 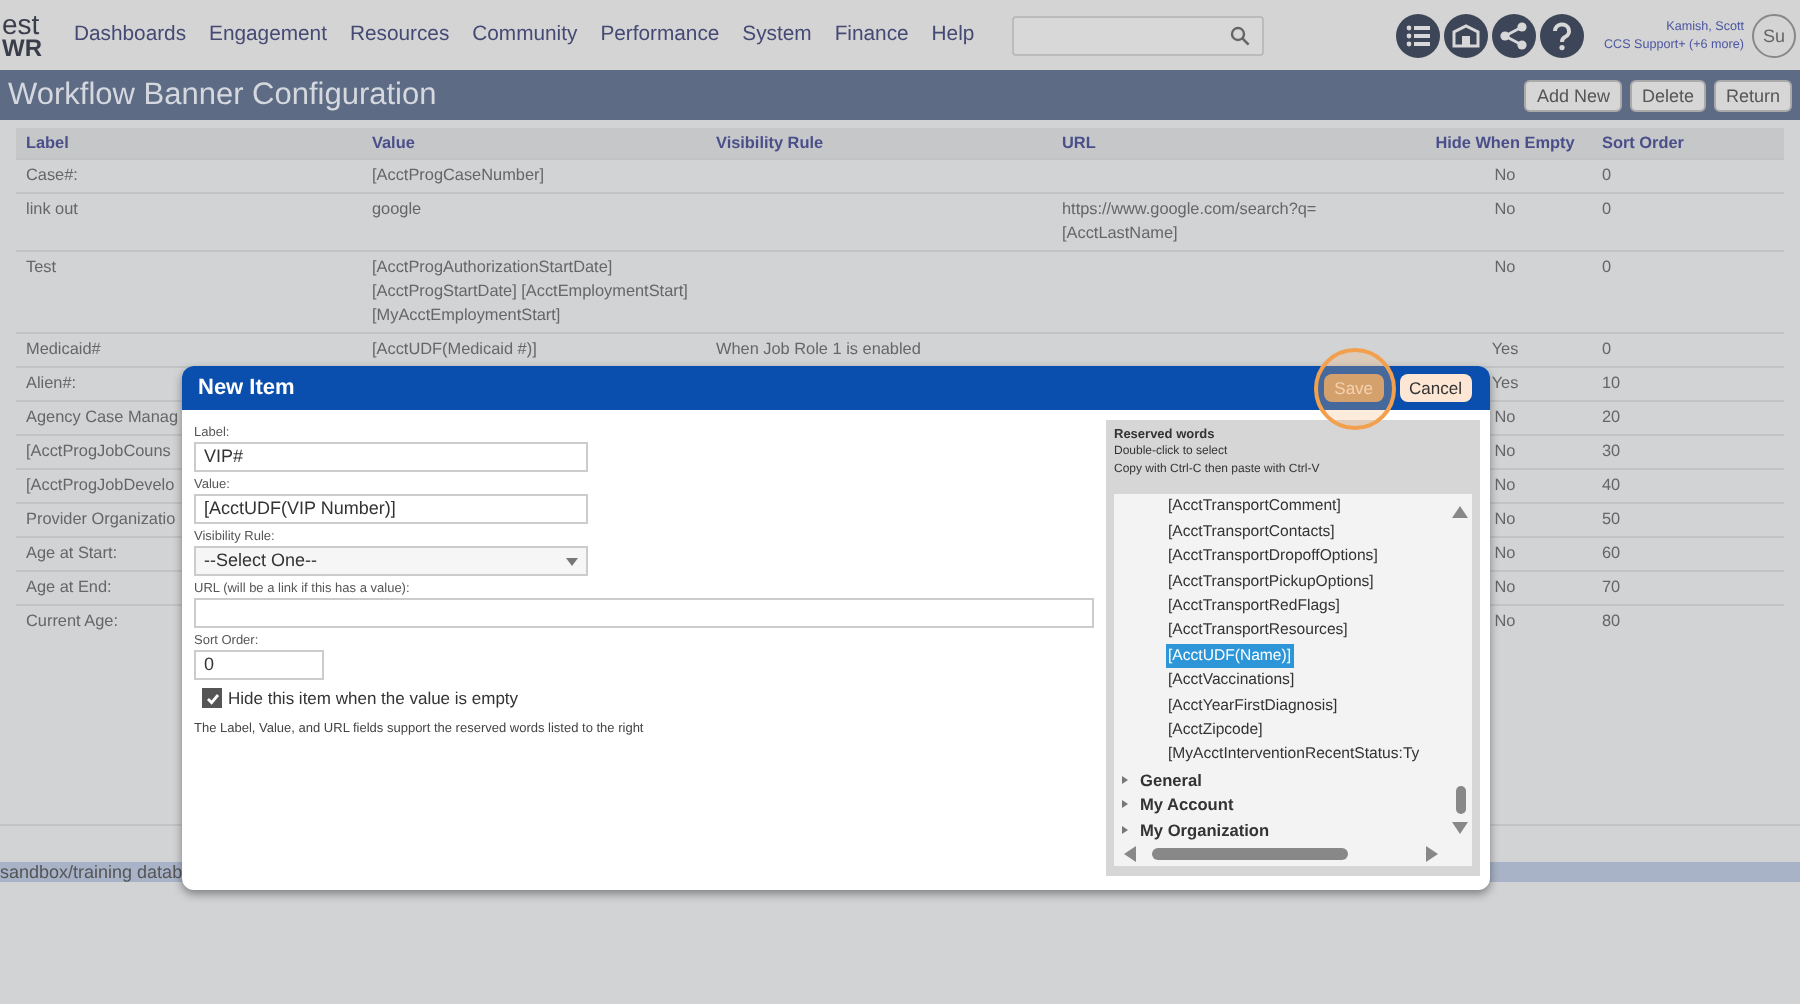 What do you see at coordinates (24, 35) in the screenshot?
I see `app-logo: est WR` at bounding box center [24, 35].